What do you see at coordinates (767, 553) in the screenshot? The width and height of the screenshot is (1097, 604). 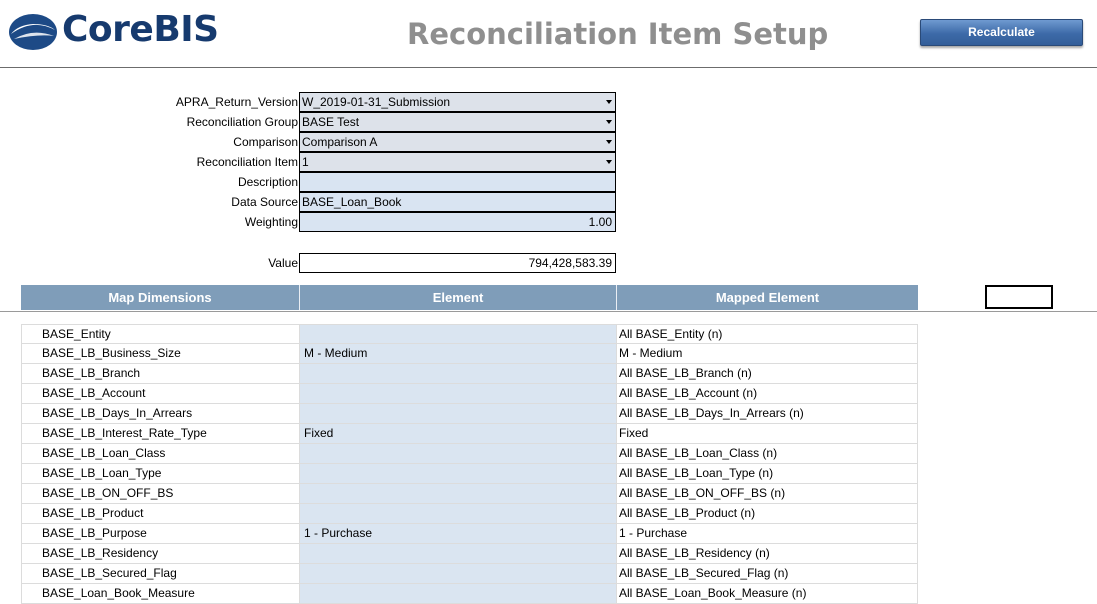 I see `mapped-element-cell: All BASE_LB_Residency (n)` at bounding box center [767, 553].